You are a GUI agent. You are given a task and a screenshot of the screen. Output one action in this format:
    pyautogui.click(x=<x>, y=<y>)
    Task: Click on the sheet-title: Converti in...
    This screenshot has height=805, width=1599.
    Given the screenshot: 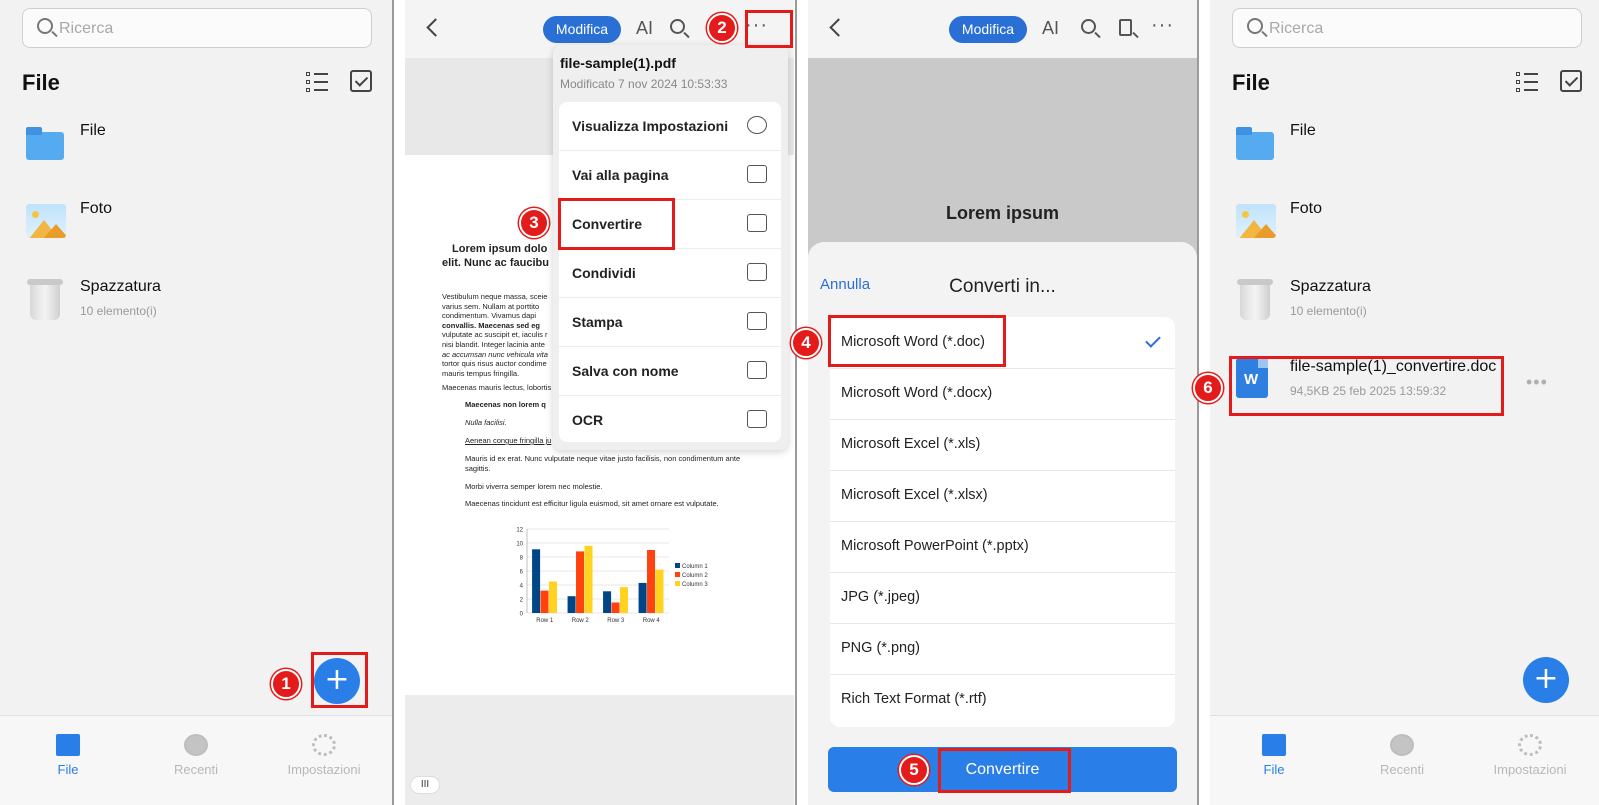 What is the action you would take?
    pyautogui.click(x=1002, y=286)
    